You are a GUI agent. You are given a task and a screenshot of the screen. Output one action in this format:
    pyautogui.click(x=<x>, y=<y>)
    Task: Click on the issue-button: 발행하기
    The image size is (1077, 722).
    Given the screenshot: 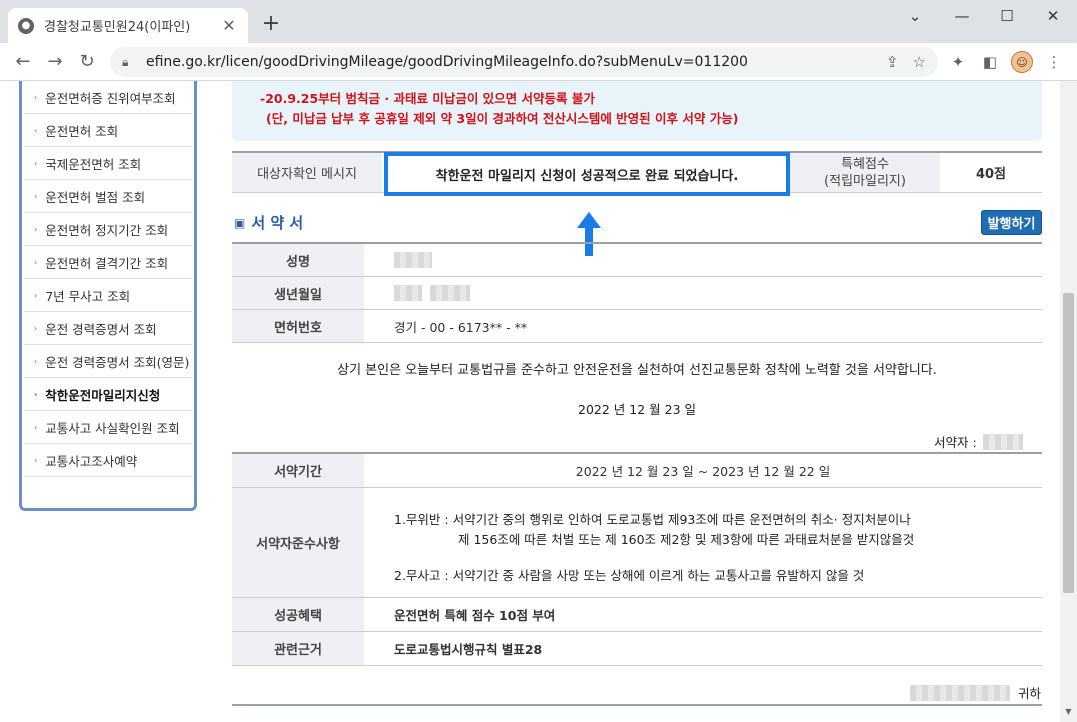 What is the action you would take?
    pyautogui.click(x=1011, y=222)
    